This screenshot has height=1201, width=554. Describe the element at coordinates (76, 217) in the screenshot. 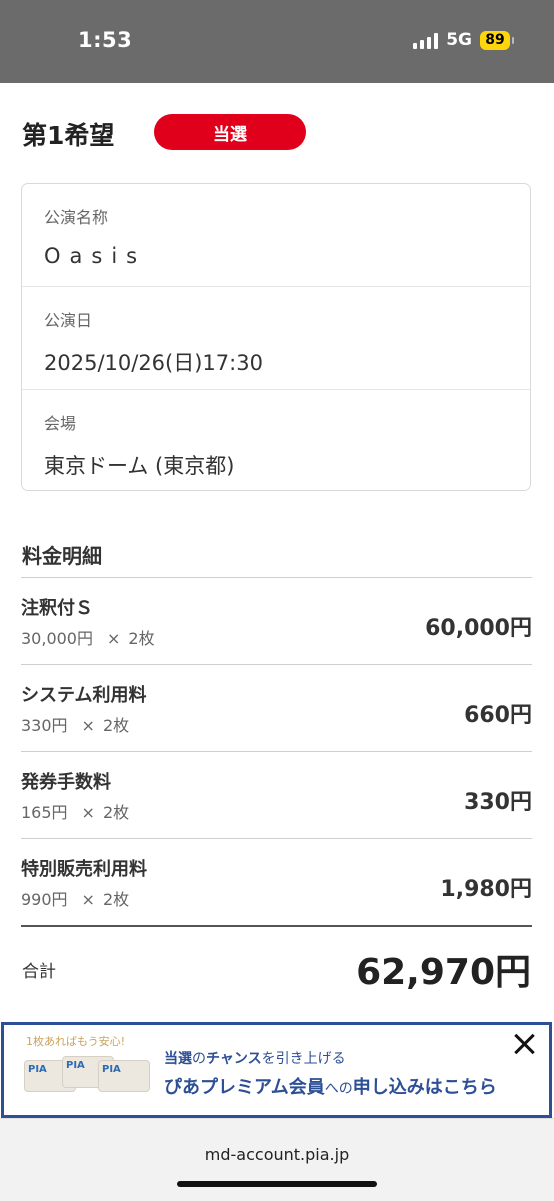

I see `performance-name-label: 公演名称` at that location.